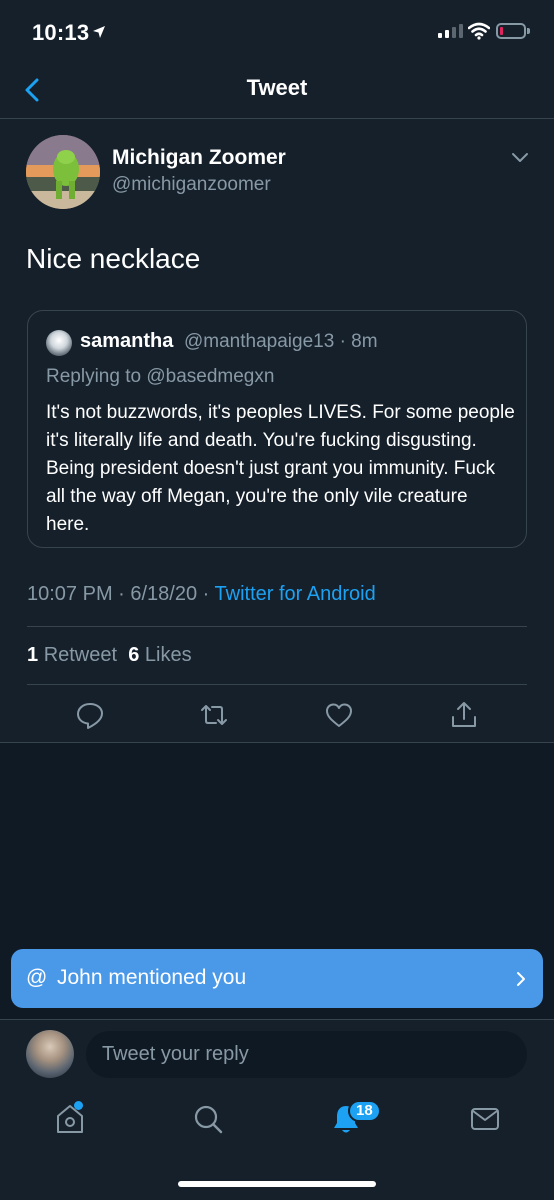  Describe the element at coordinates (520, 158) in the screenshot. I see `chevron-down-icon` at that location.